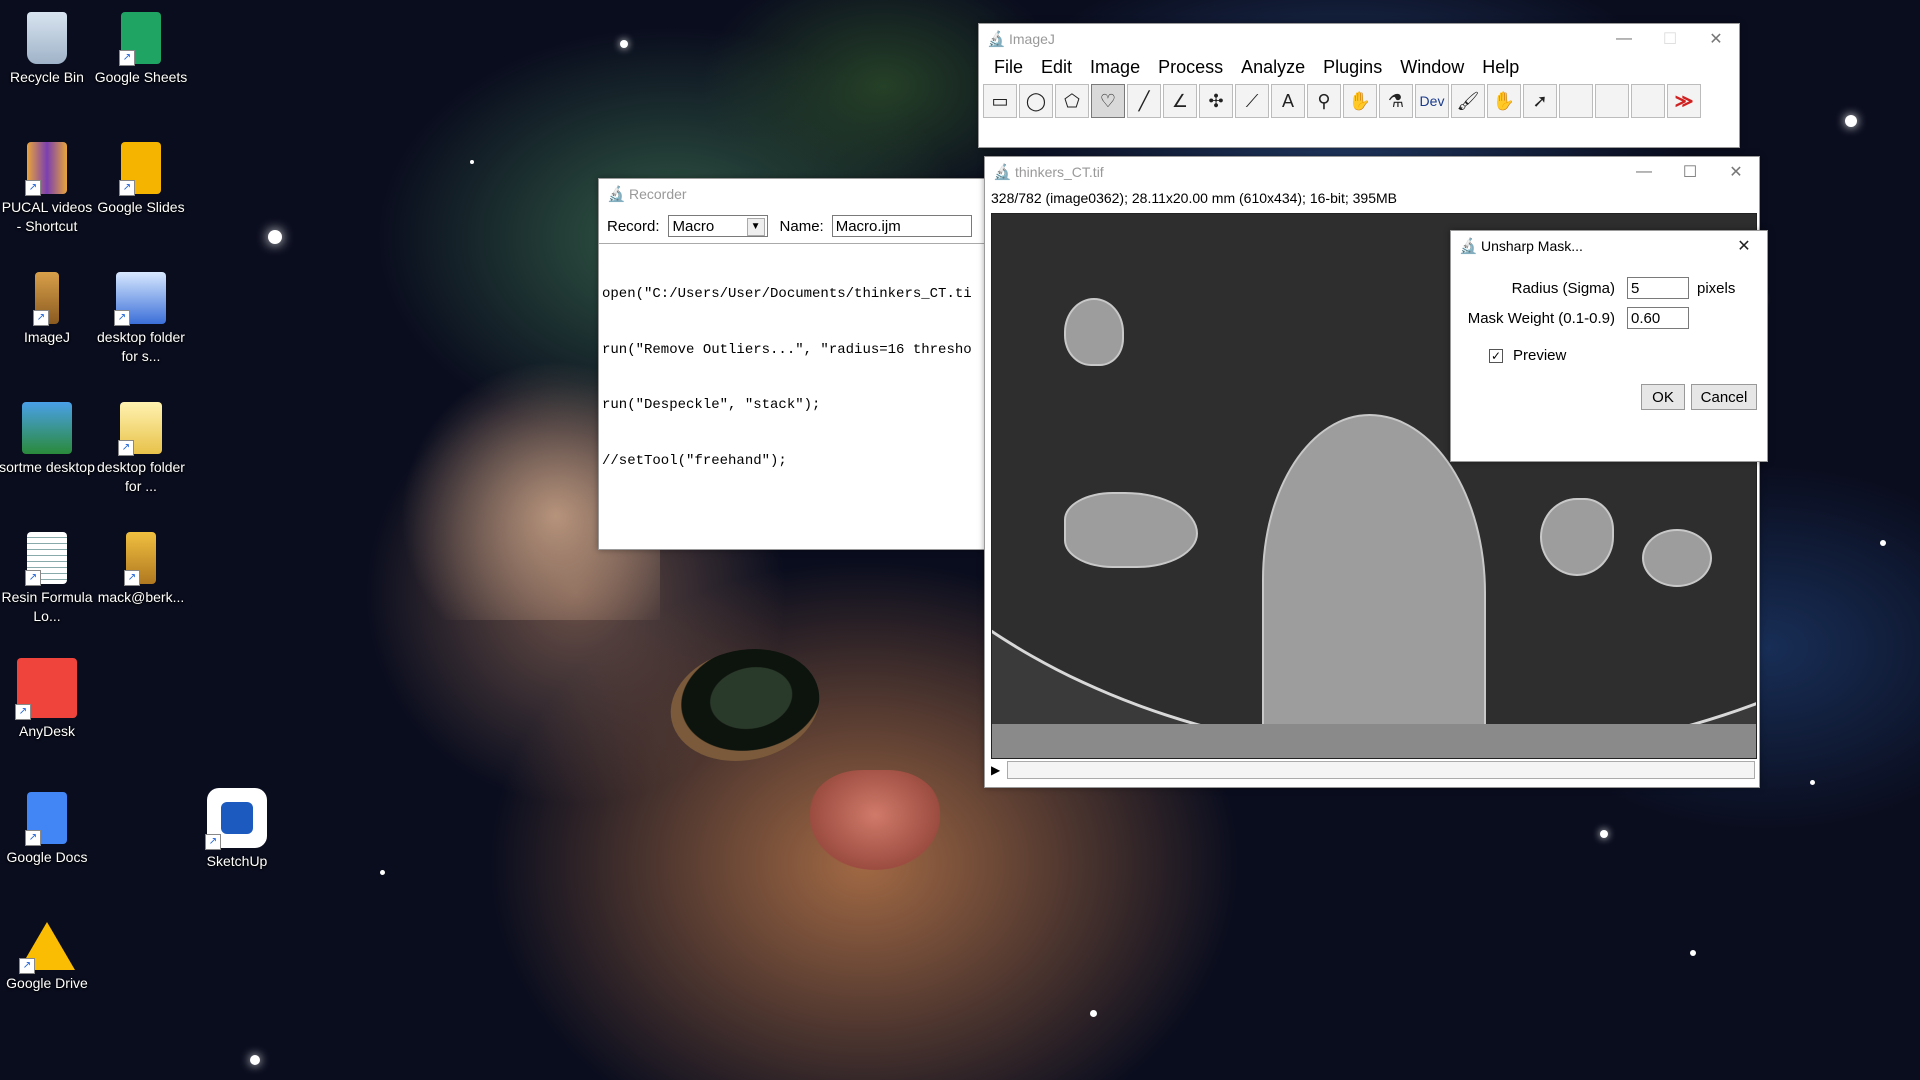  Describe the element at coordinates (141, 207) in the screenshot. I see `desktop-icon-label: Google Slides` at that location.